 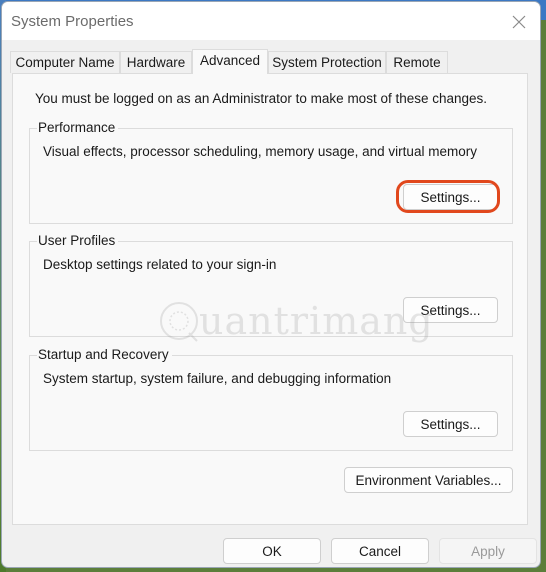 I want to click on ok-button: OK, so click(x=272, y=551).